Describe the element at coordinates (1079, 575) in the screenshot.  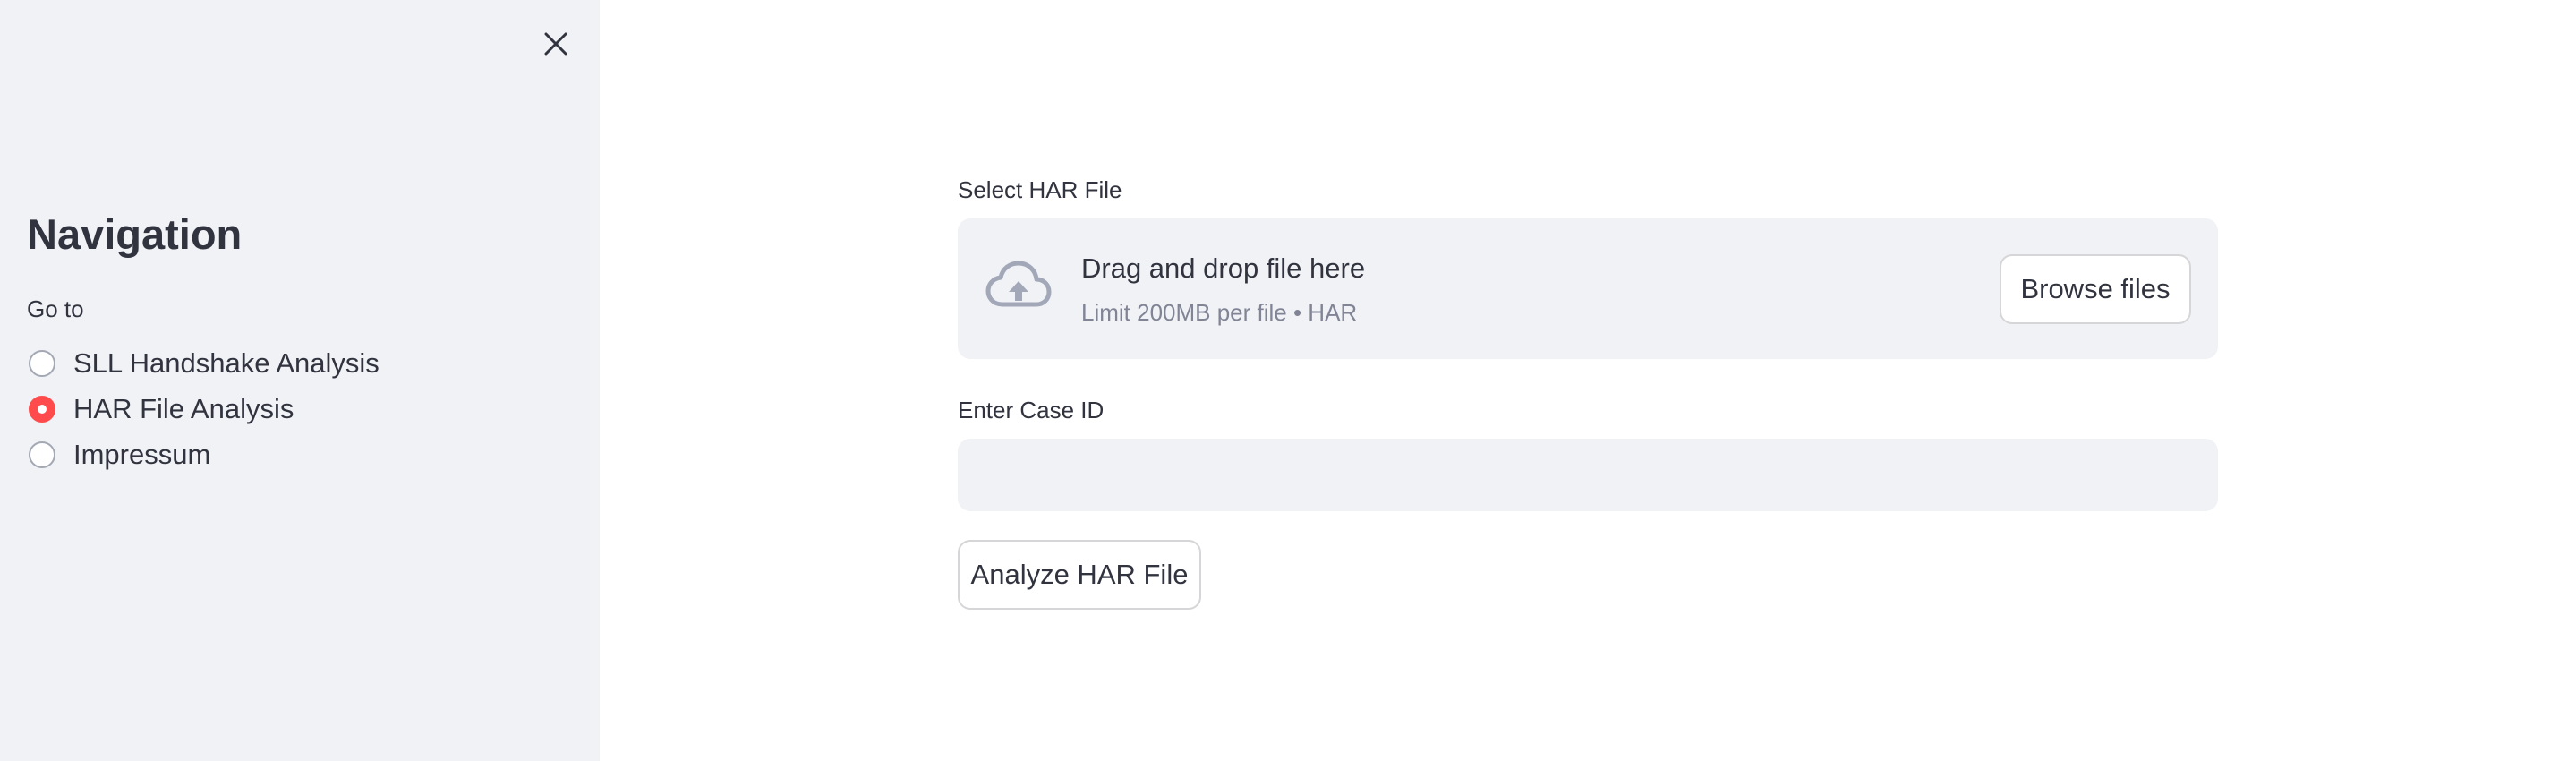
I see `analyze-har-file-button: Analyze HAR File` at that location.